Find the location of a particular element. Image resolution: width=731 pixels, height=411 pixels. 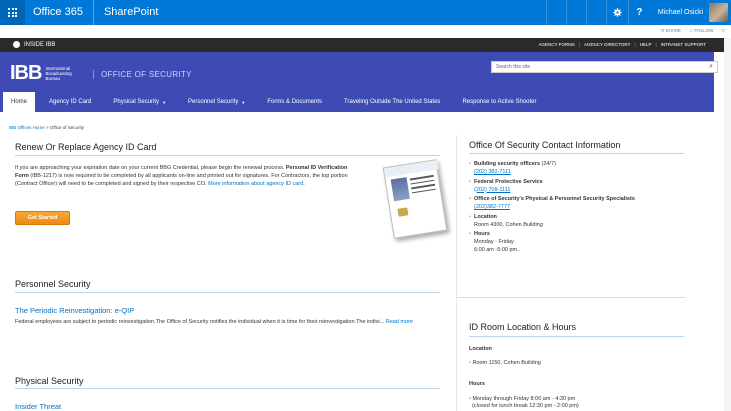

site-title-text: OFFICE OF SECURITY is located at coordinates (146, 74).